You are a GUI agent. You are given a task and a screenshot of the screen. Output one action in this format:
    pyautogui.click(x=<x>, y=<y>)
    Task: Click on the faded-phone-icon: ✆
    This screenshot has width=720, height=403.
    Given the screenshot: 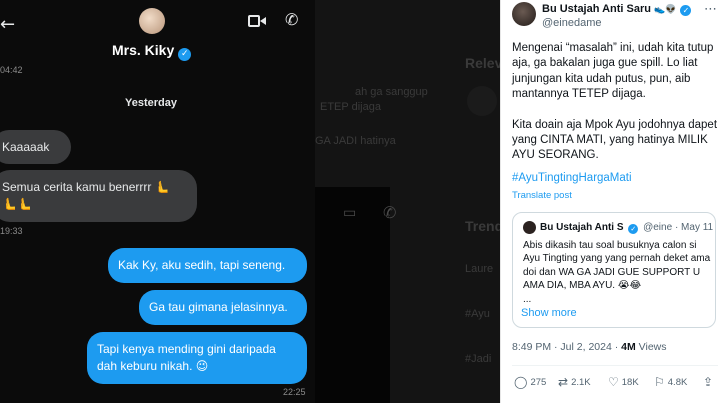 What is the action you would take?
    pyautogui.click(x=390, y=212)
    